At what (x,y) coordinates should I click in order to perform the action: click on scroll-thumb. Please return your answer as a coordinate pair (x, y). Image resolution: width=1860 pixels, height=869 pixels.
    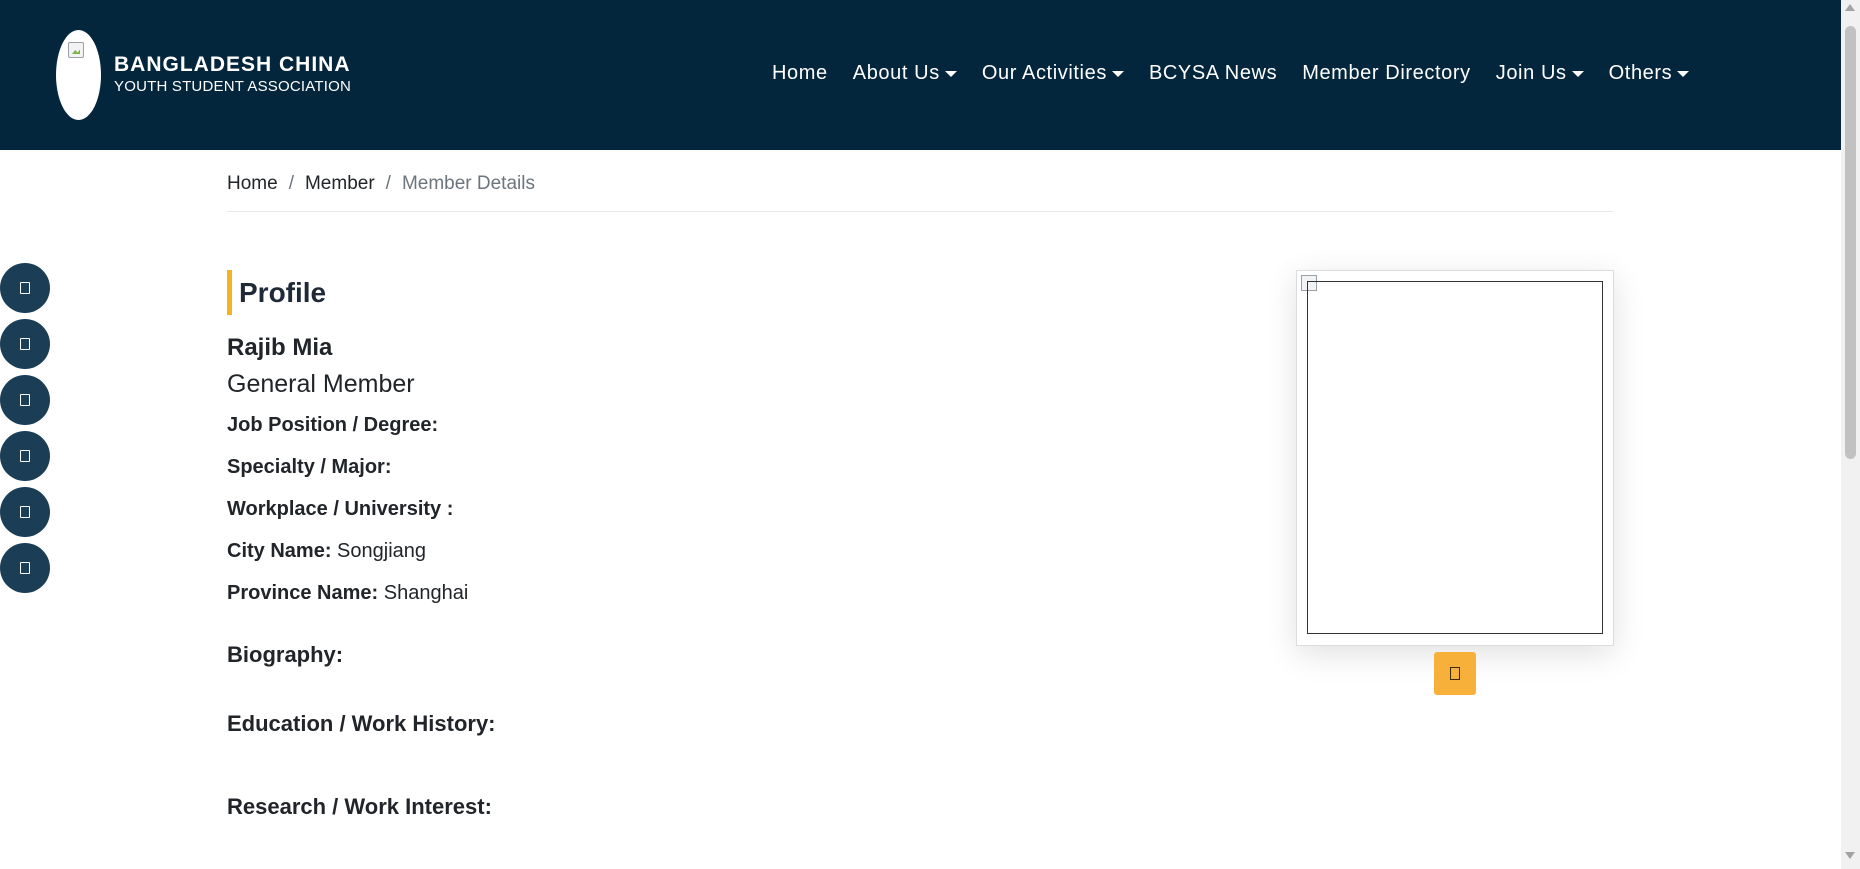
    Looking at the image, I should click on (1850, 242).